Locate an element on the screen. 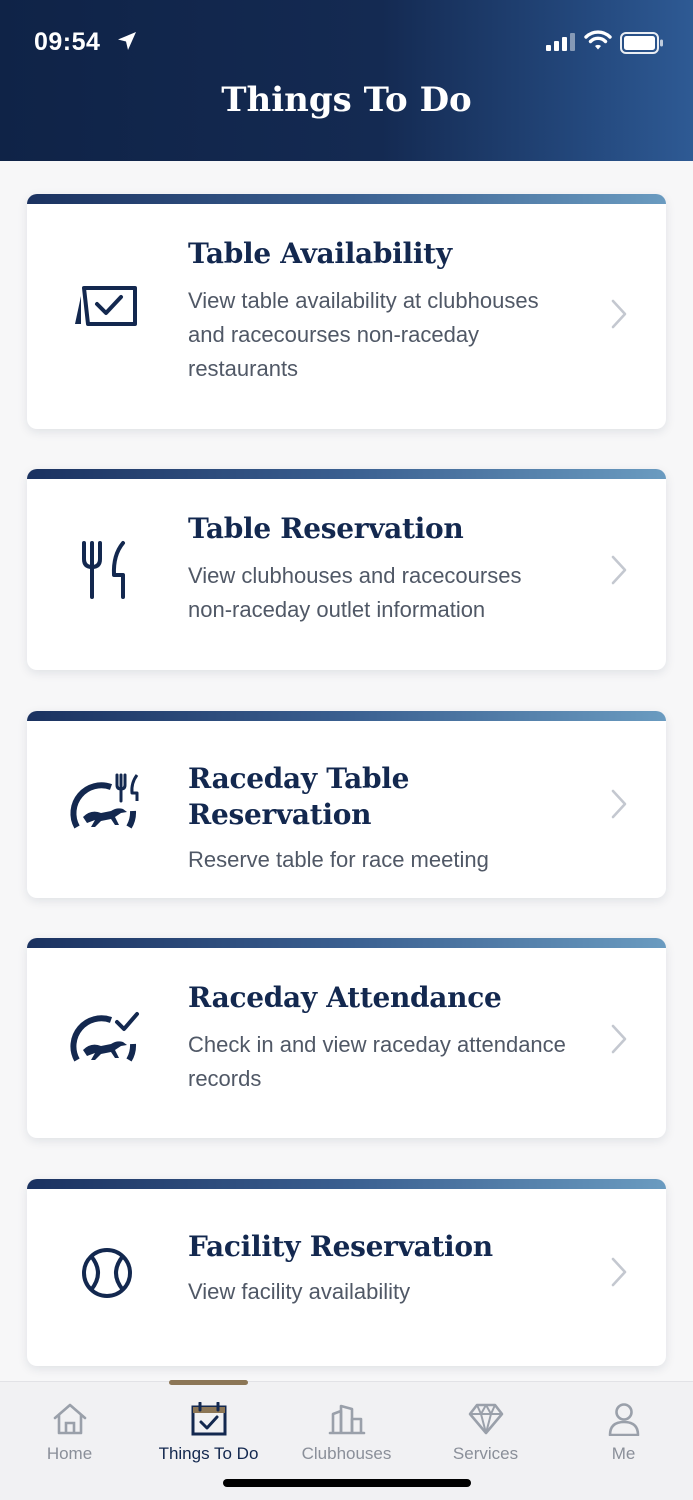 This screenshot has width=693, height=1500. tab-things-to-do: Things To Do is located at coordinates (208, 1426).